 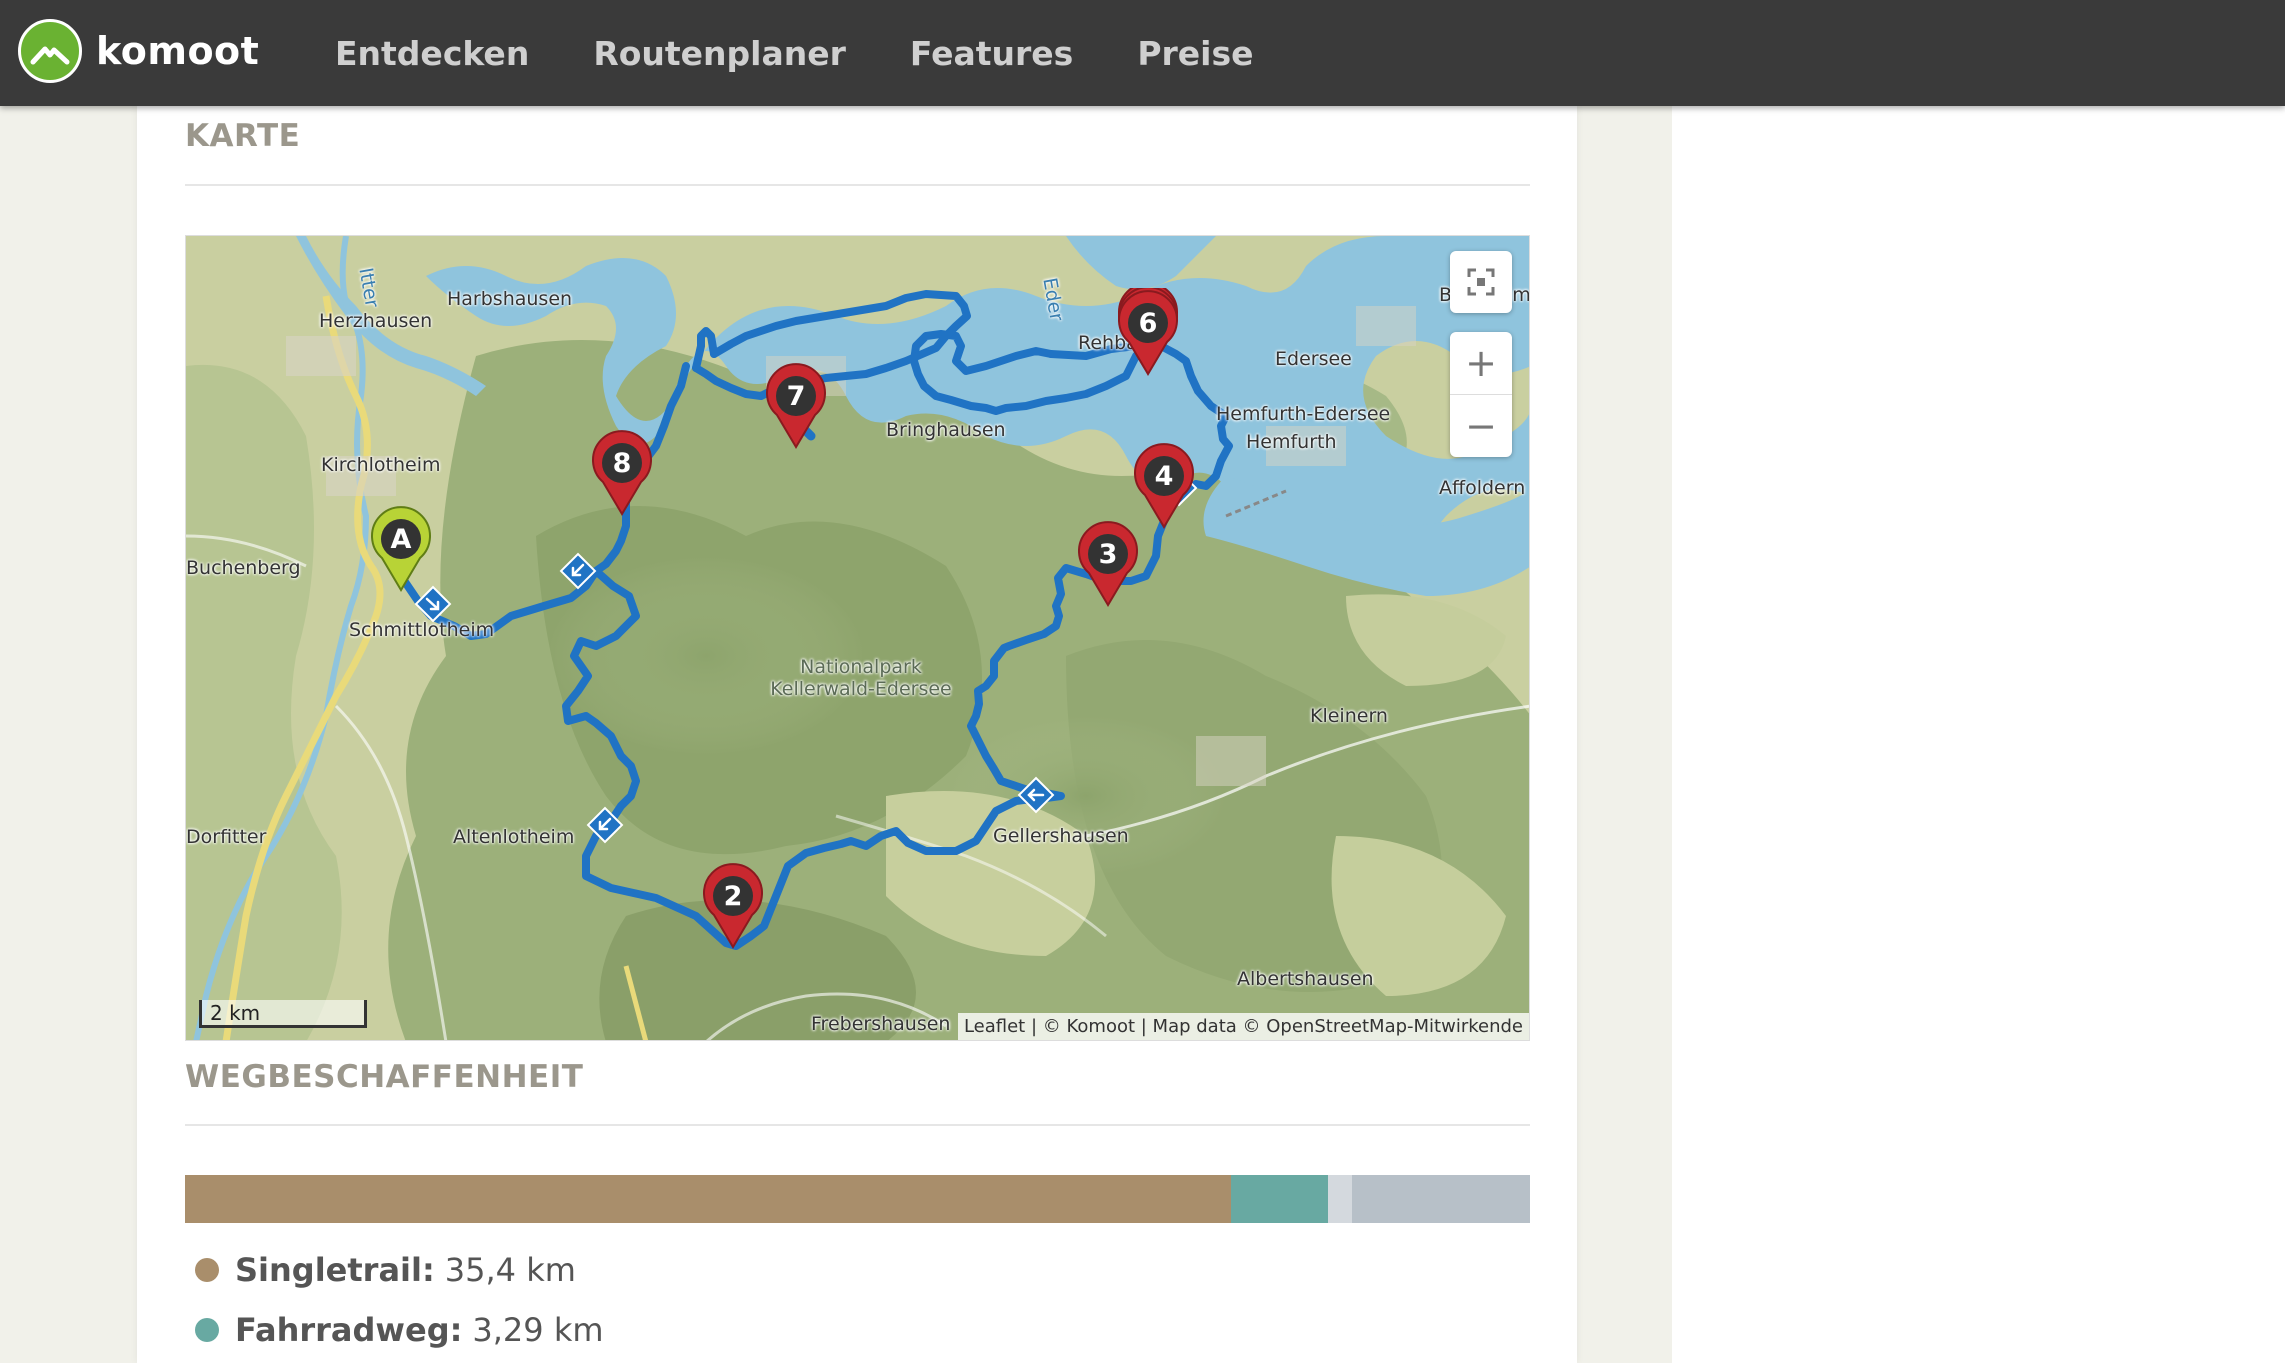 I want to click on map-place-label: Herzhausen, so click(x=376, y=321).